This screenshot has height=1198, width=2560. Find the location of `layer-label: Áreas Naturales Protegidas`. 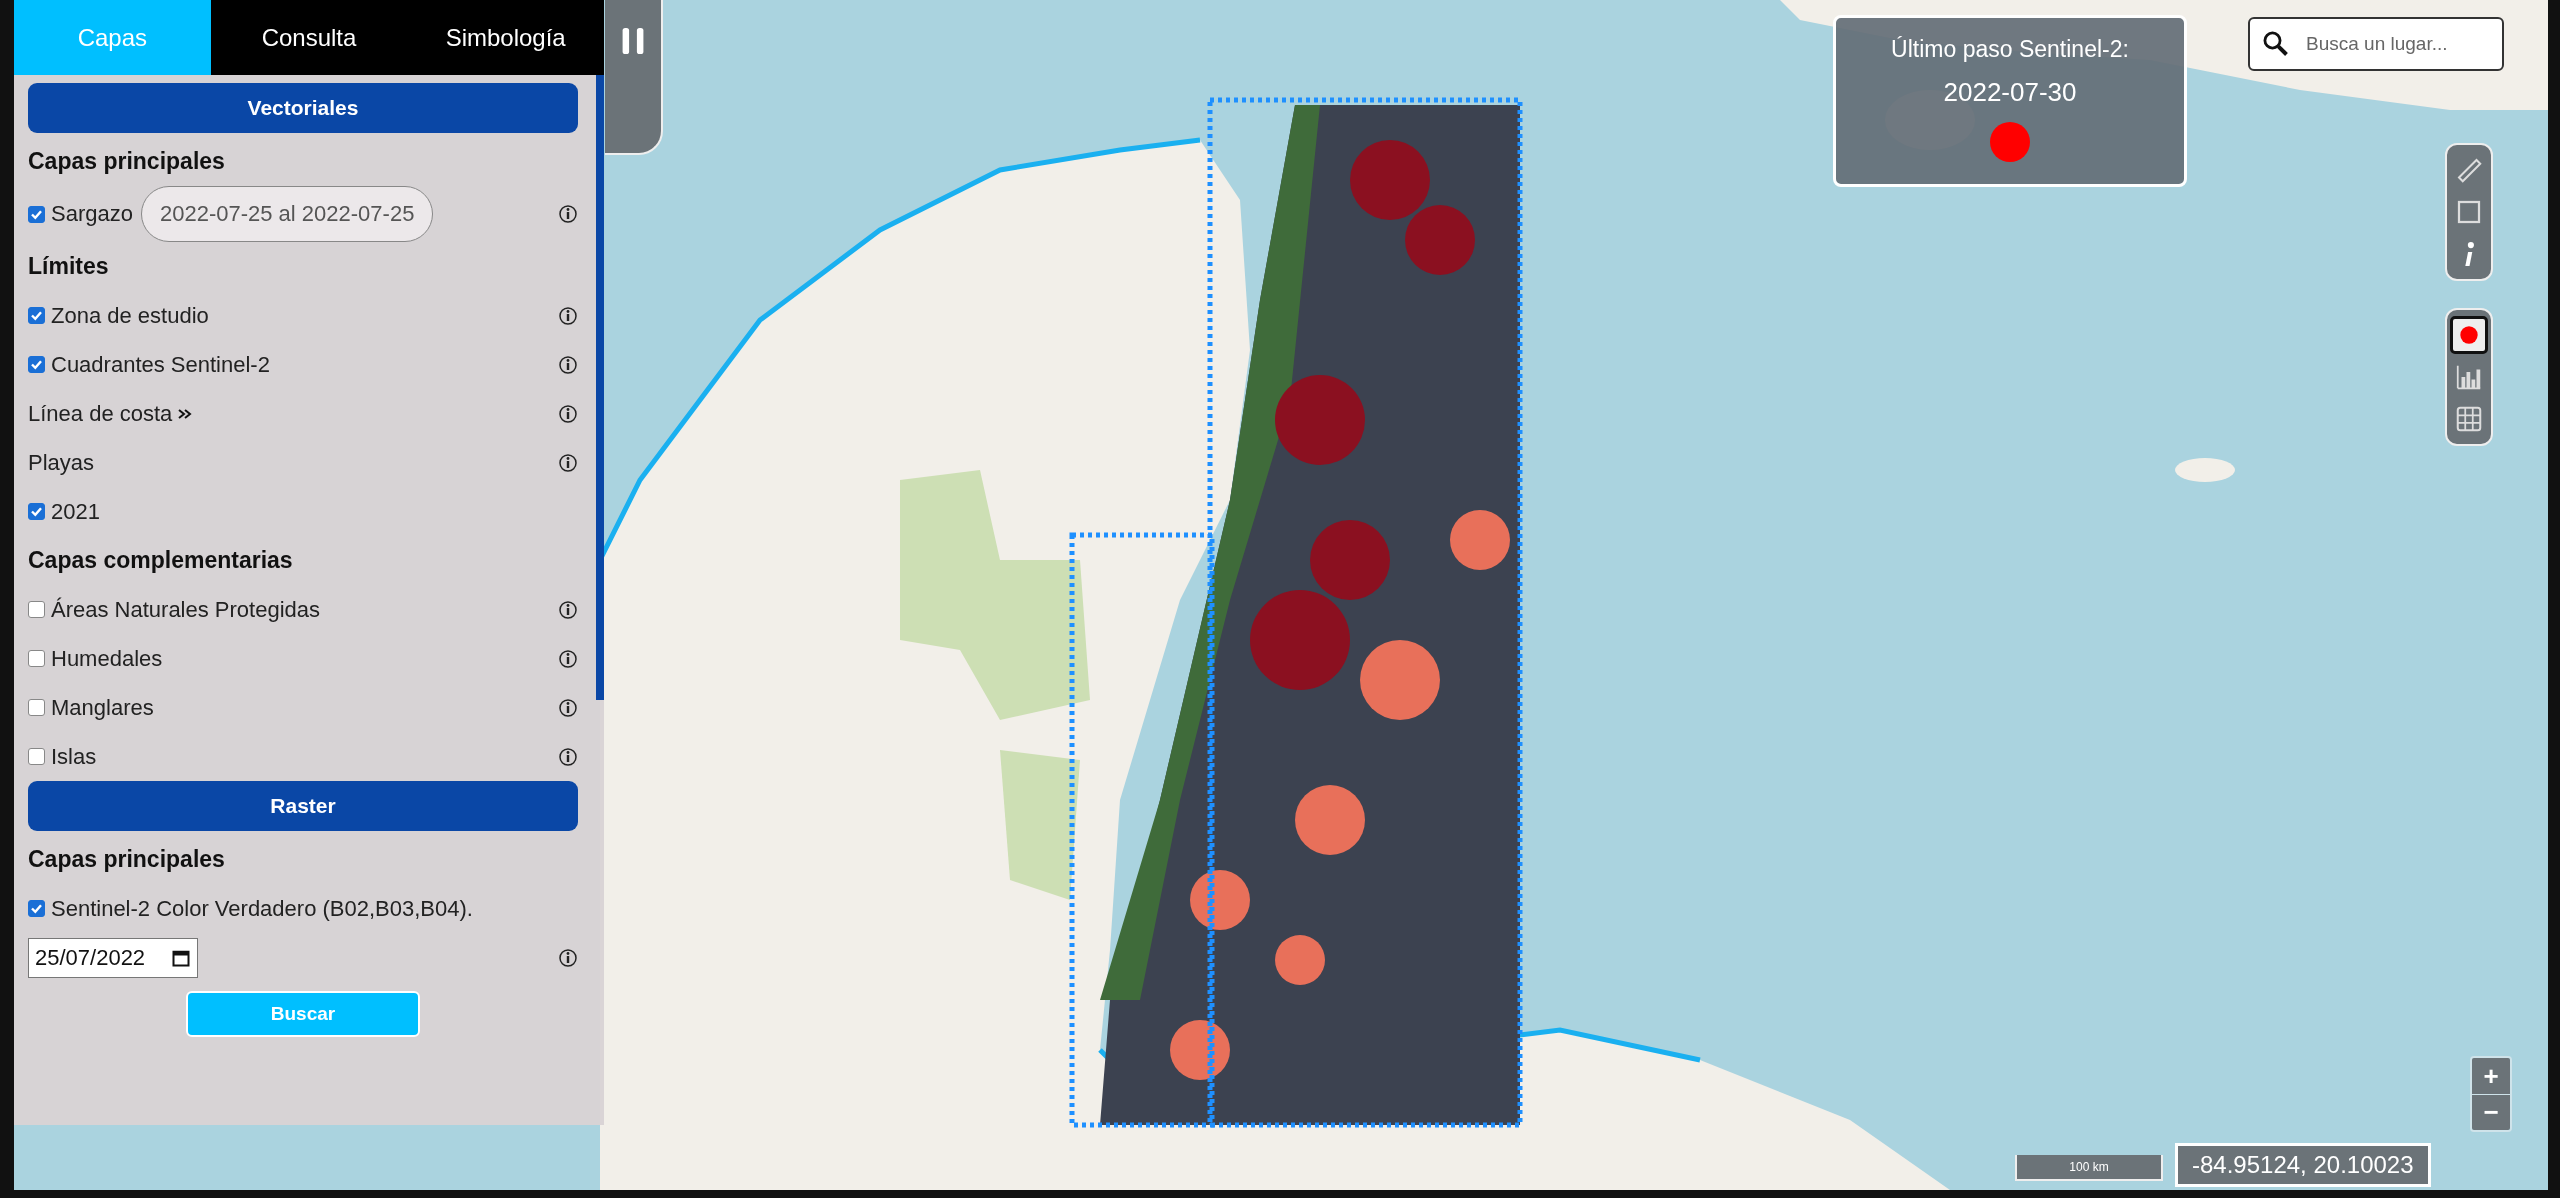

layer-label: Áreas Naturales Protegidas is located at coordinates (186, 609).